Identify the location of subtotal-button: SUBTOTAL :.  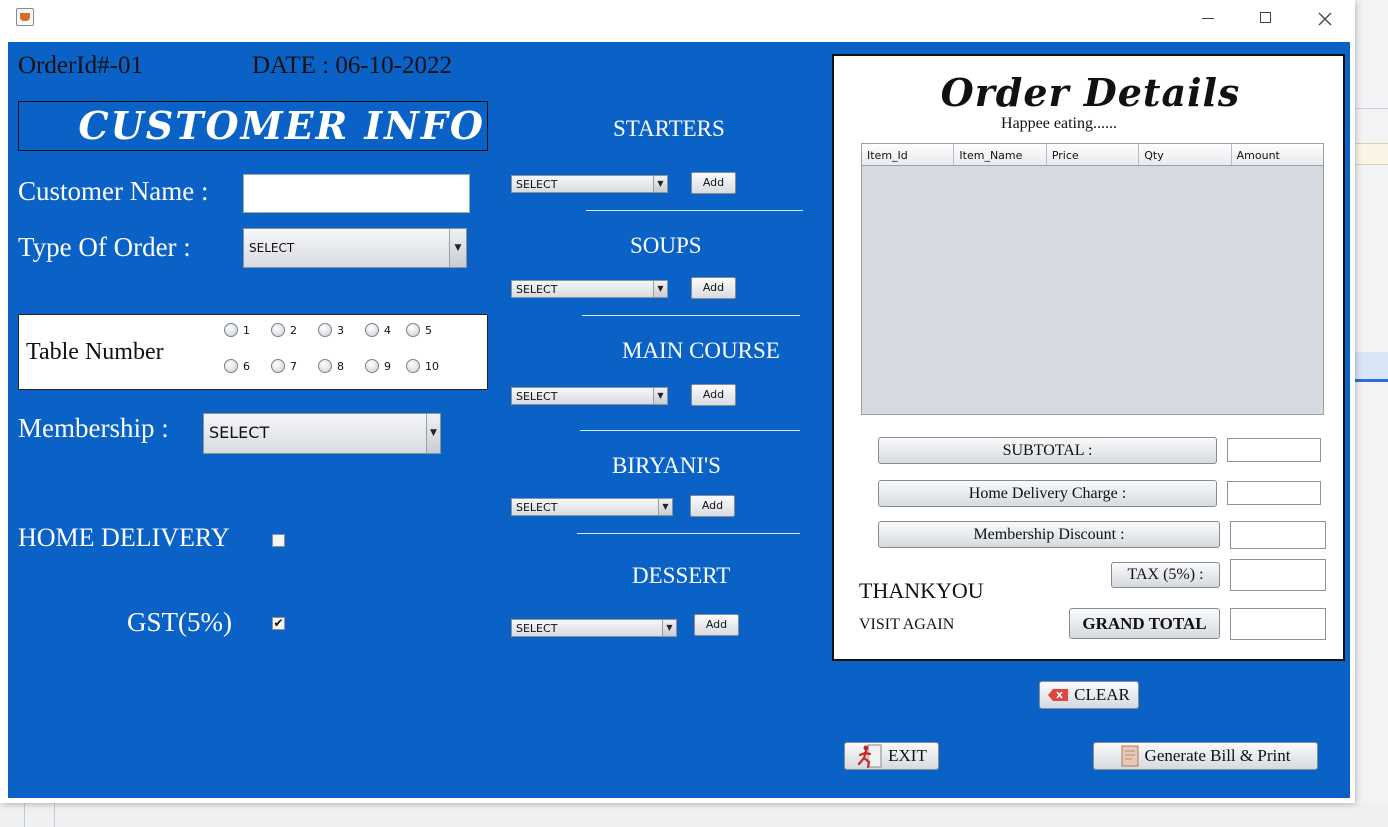
(1047, 450).